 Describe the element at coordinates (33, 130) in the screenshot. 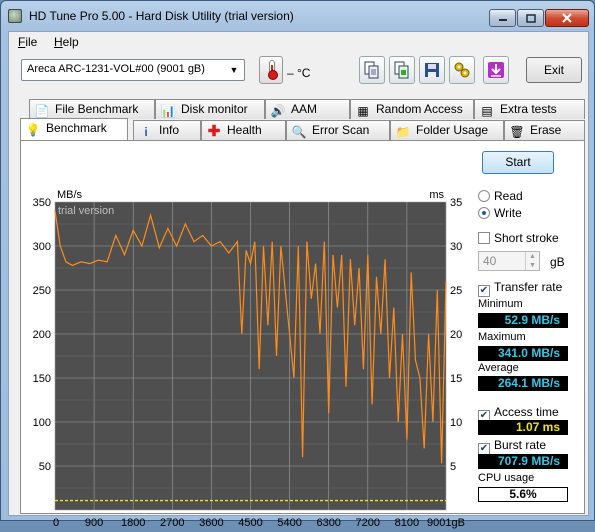

I see `benchmark-icon: 💡` at that location.